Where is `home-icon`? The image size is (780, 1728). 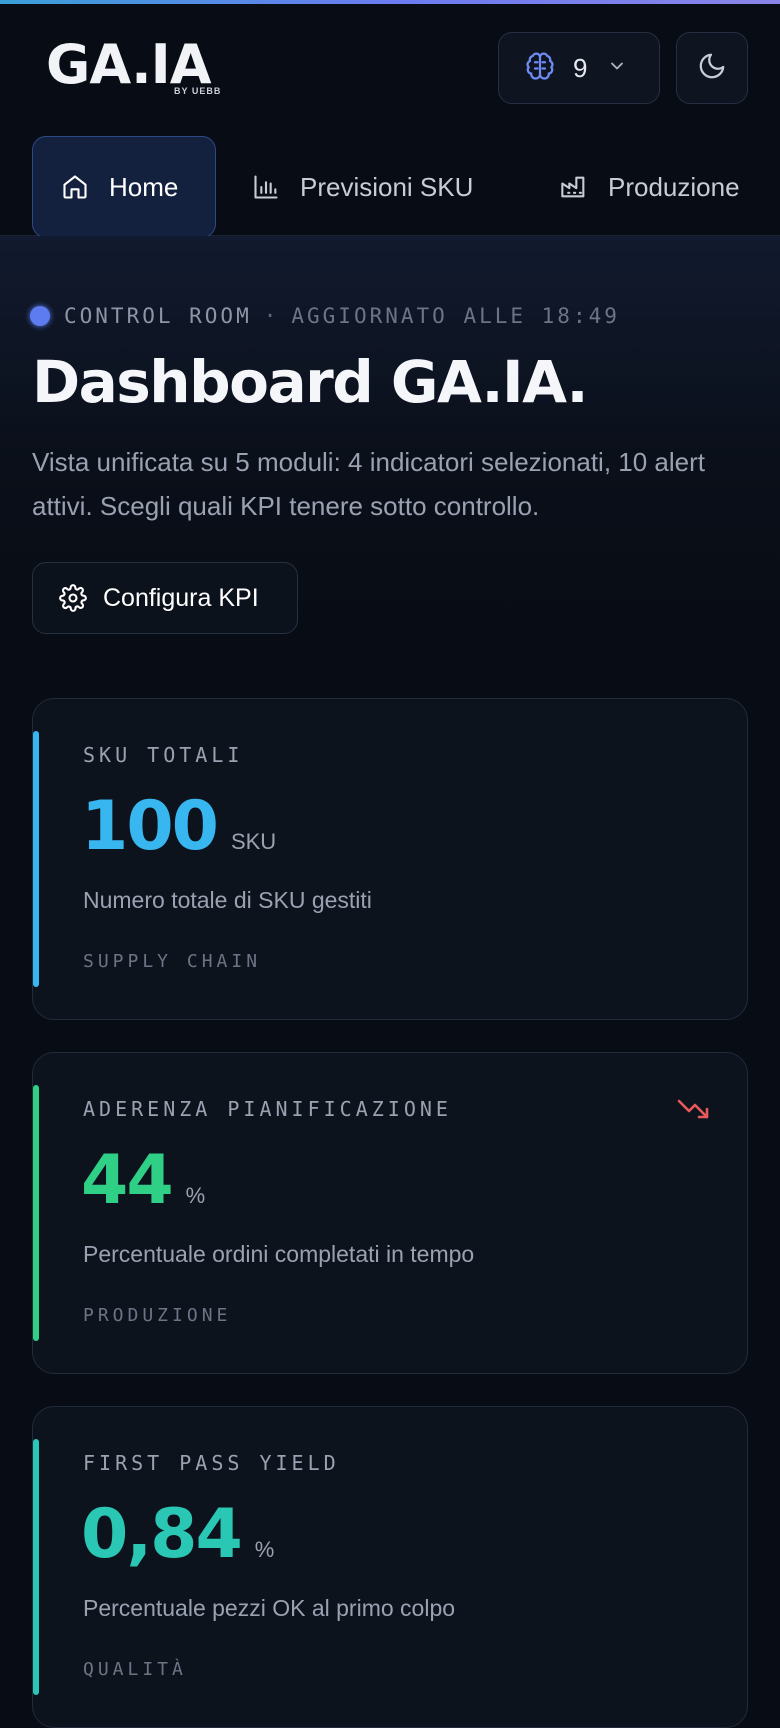 home-icon is located at coordinates (75, 187).